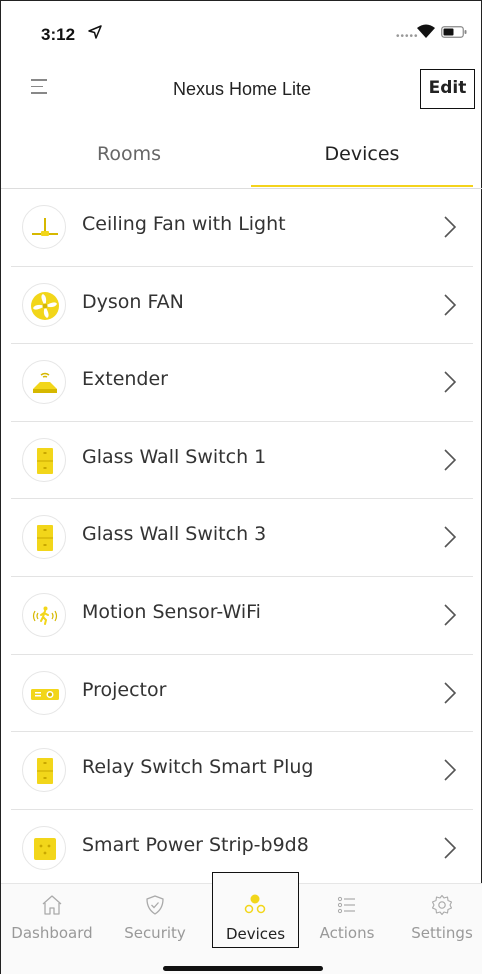 Image resolution: width=482 pixels, height=974 pixels. Describe the element at coordinates (52, 917) in the screenshot. I see `tabbar-dashboard: Dashboard` at that location.